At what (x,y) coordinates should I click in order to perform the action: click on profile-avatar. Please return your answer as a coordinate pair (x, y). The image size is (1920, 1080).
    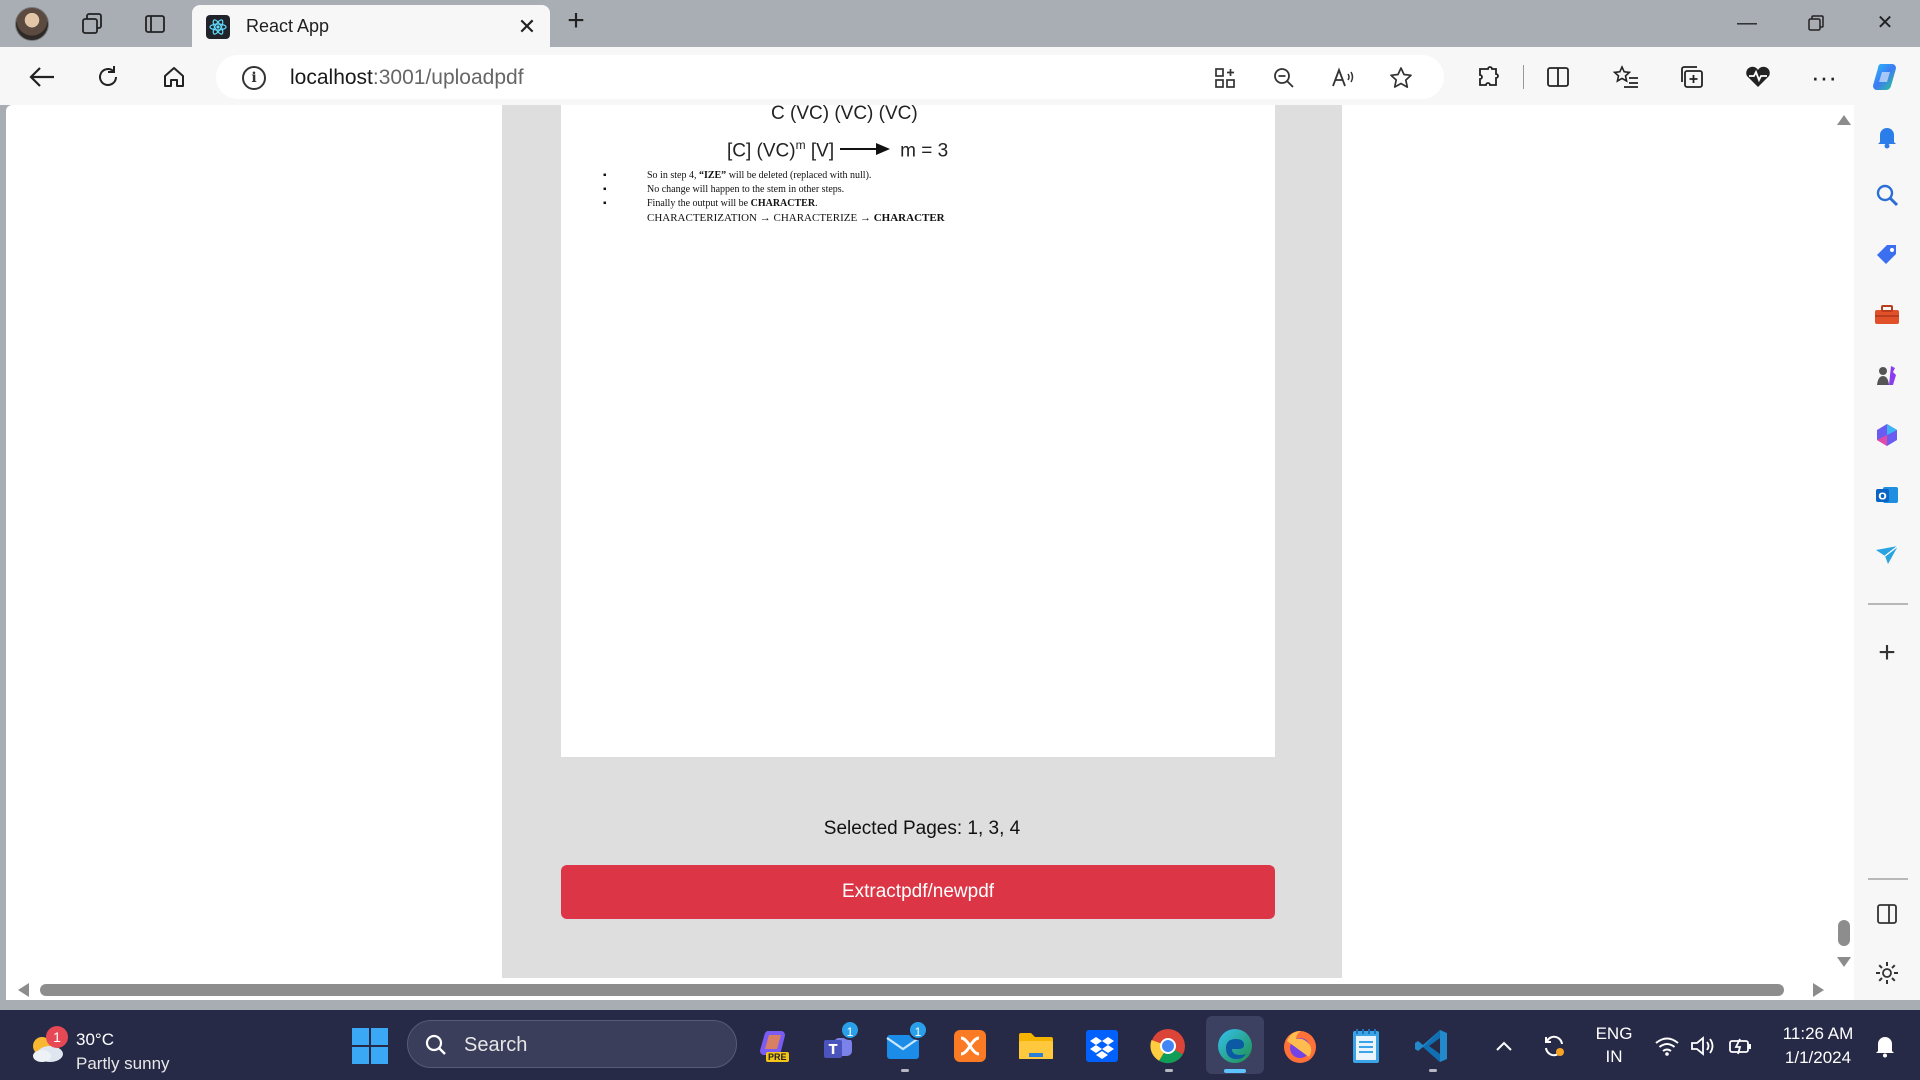
    Looking at the image, I should click on (32, 24).